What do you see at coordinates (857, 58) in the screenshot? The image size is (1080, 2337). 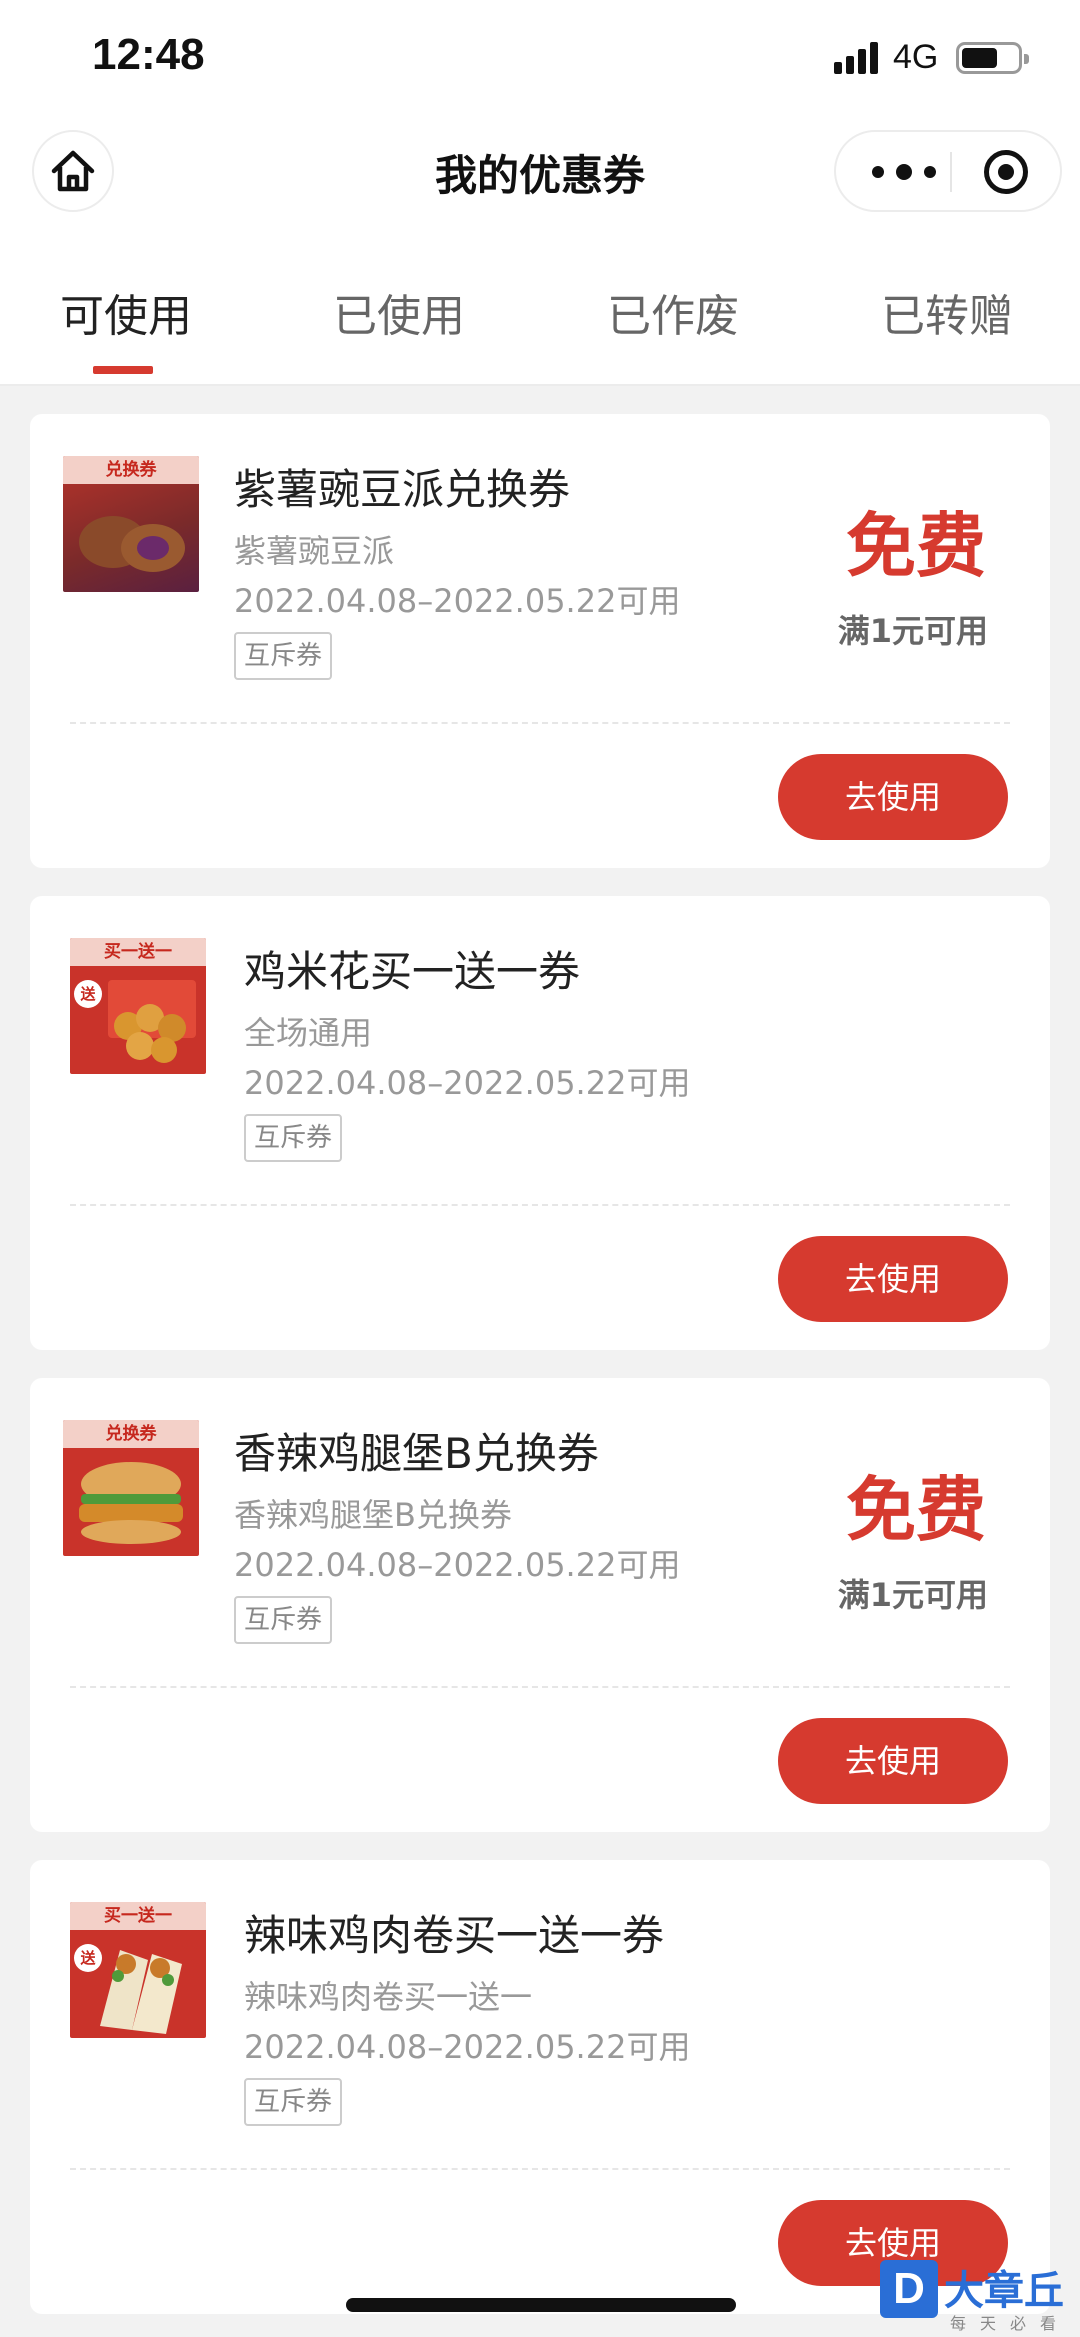 I see `signal-icon` at bounding box center [857, 58].